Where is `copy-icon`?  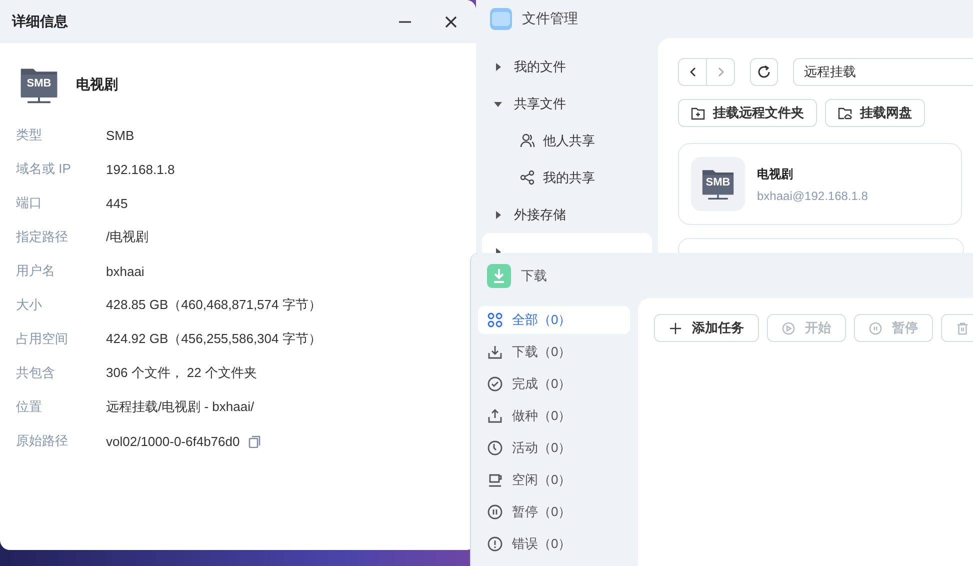
copy-icon is located at coordinates (254, 441).